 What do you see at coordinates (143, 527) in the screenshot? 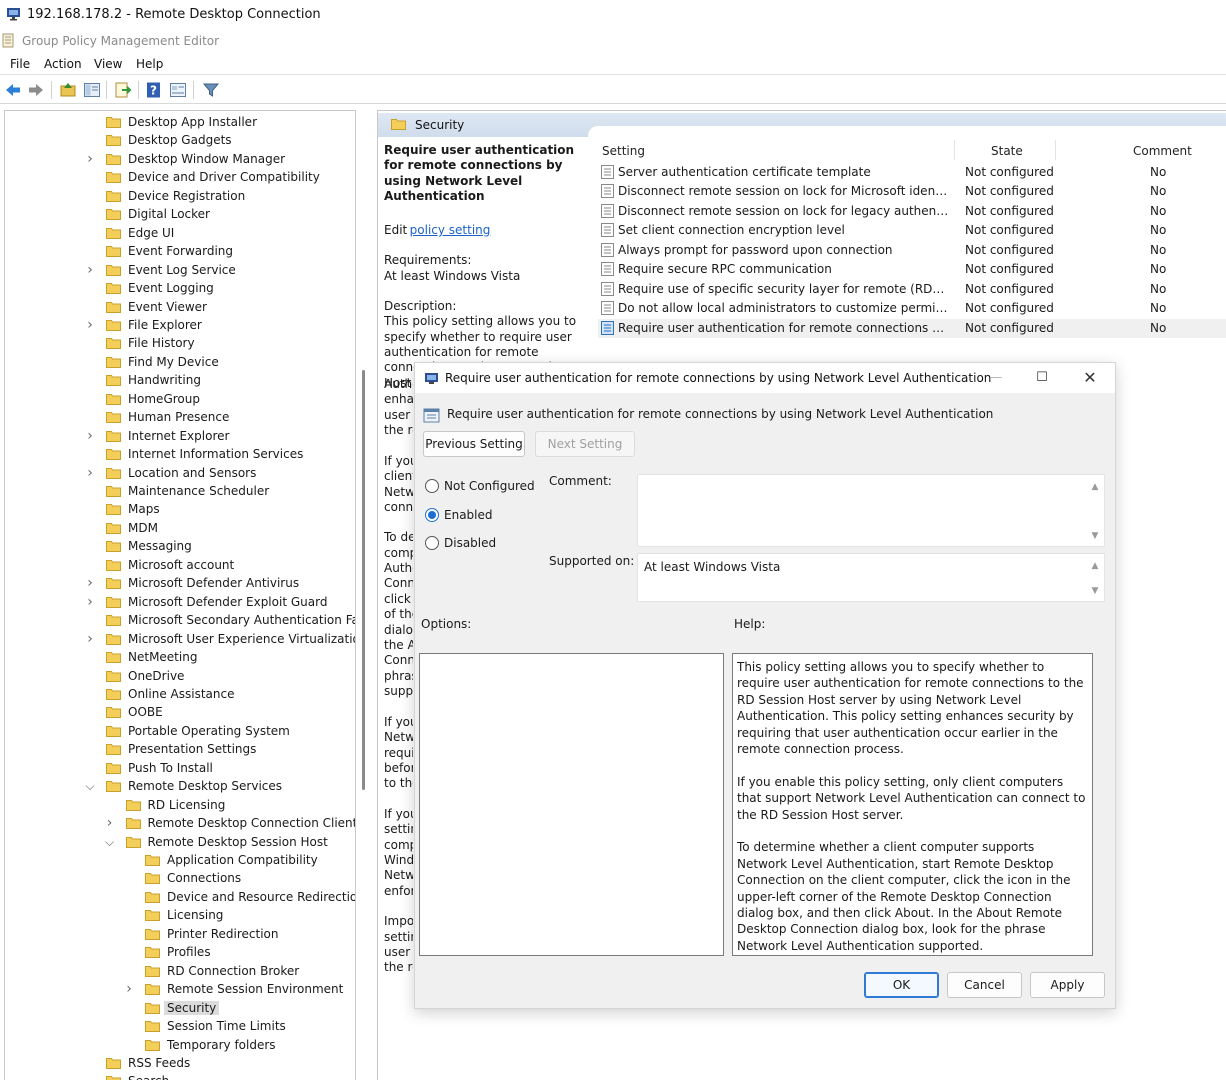
I see `tree-item-label: MDM` at bounding box center [143, 527].